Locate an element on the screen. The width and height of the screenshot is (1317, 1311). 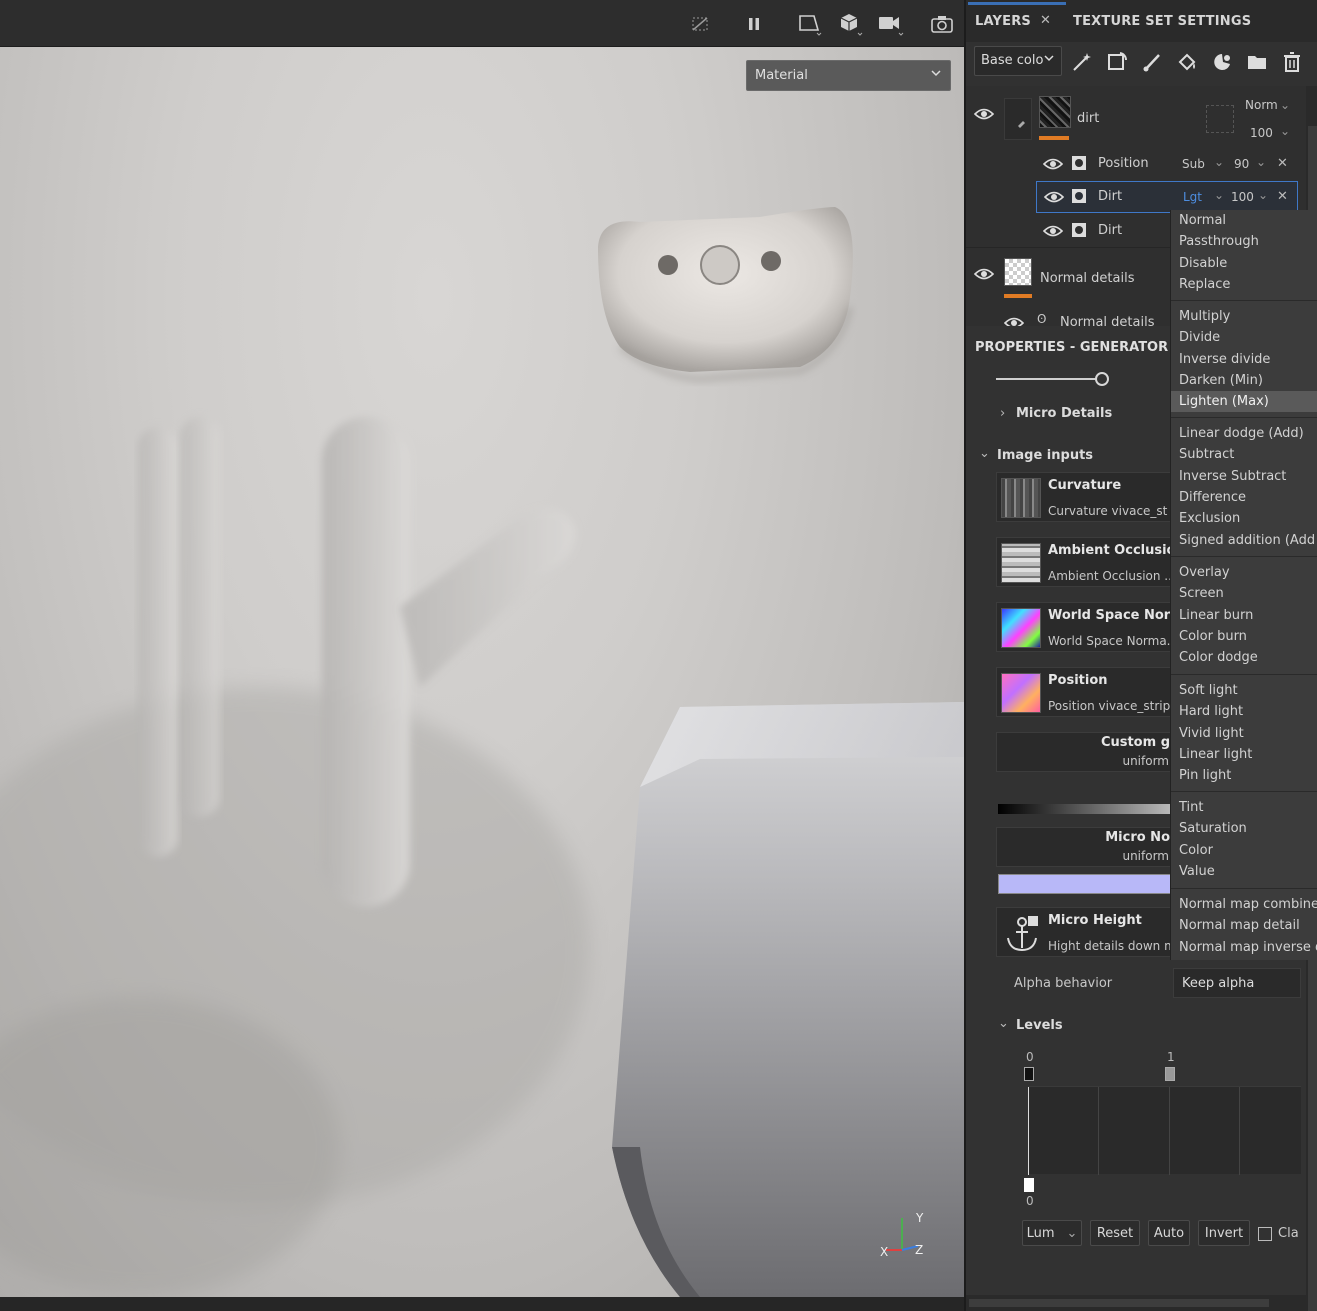
blend-mode-option: Difference is located at coordinates (1244, 497).